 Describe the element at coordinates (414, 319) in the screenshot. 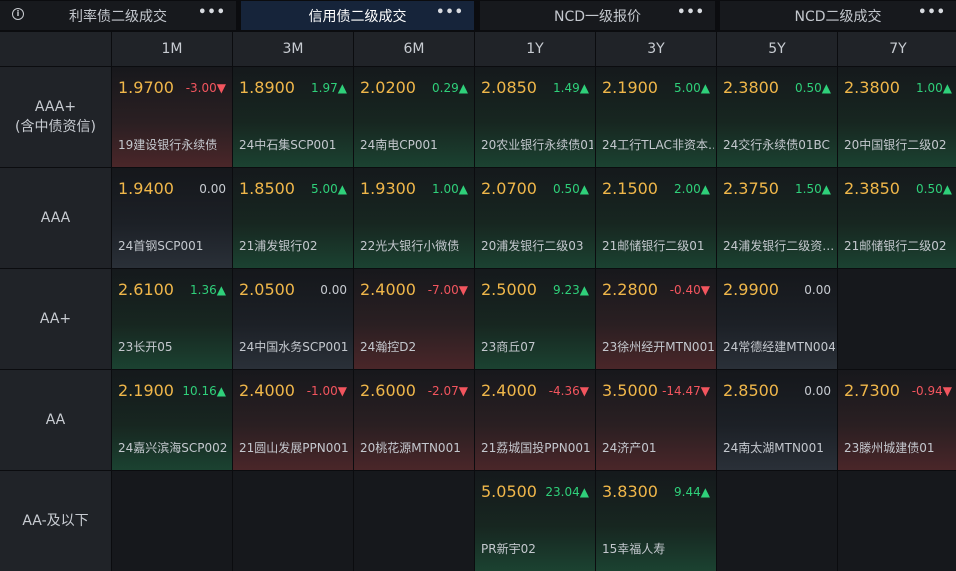

I see `quote-cell: 2.4000 -7.00▼ 24瀚控D2` at that location.